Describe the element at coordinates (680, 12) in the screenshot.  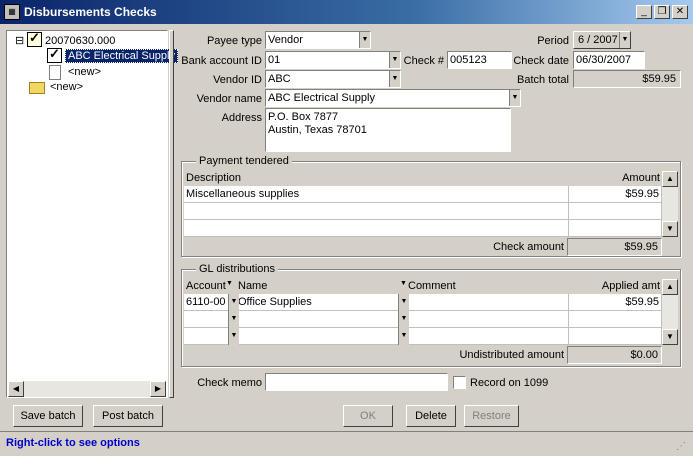
I see `close-button: ✕` at that location.